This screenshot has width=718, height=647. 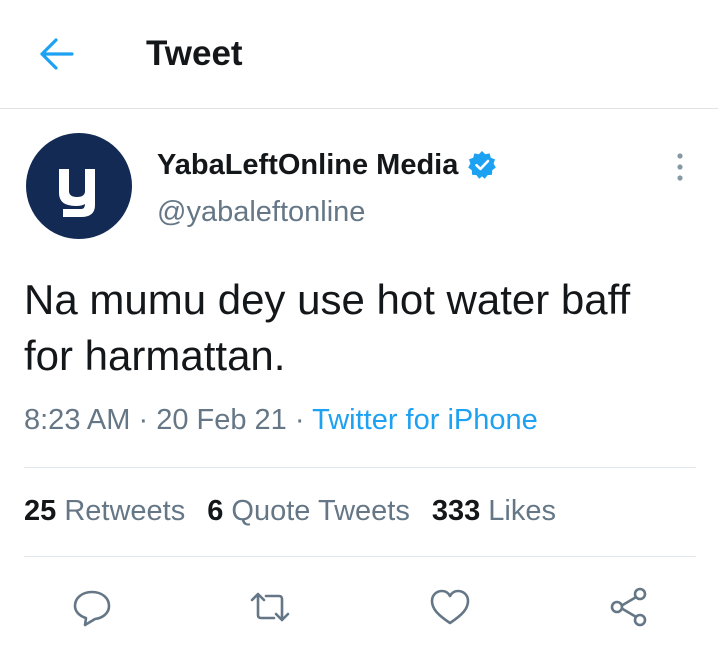 I want to click on retweets-count: 25, so click(x=40, y=511).